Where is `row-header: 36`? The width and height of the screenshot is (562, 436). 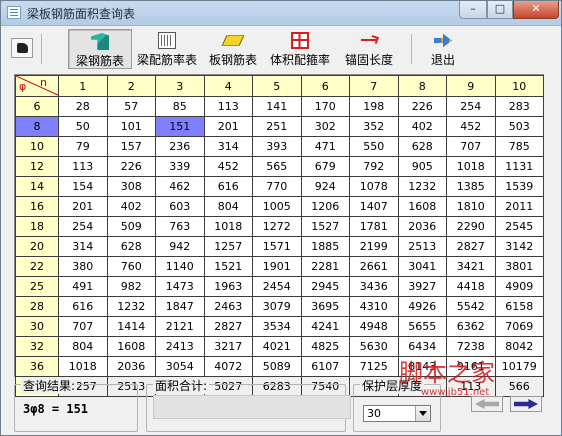
row-header: 36 is located at coordinates (37, 366).